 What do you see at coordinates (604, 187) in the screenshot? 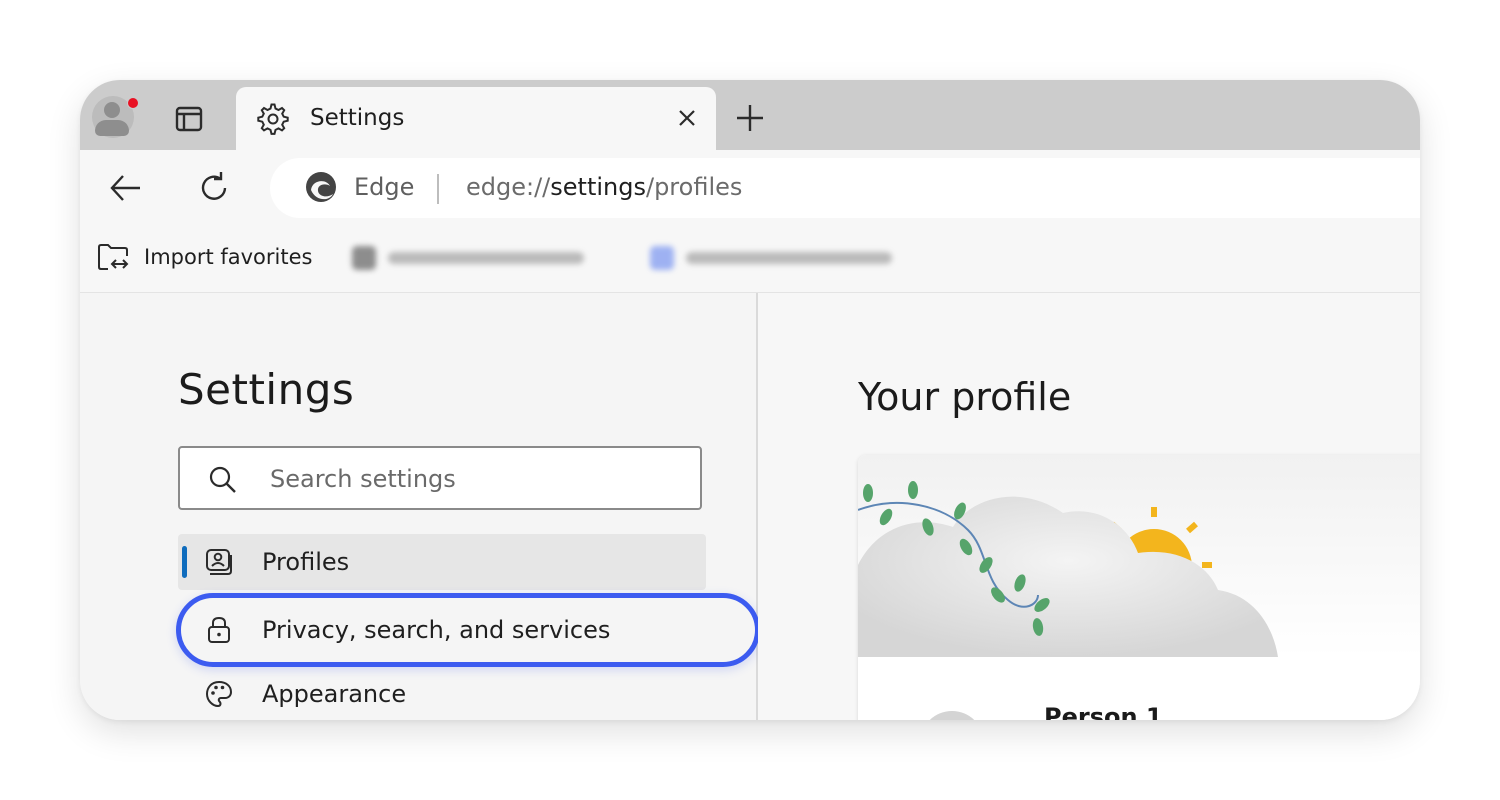
I see `url-text: edge://settings/profiles` at bounding box center [604, 187].